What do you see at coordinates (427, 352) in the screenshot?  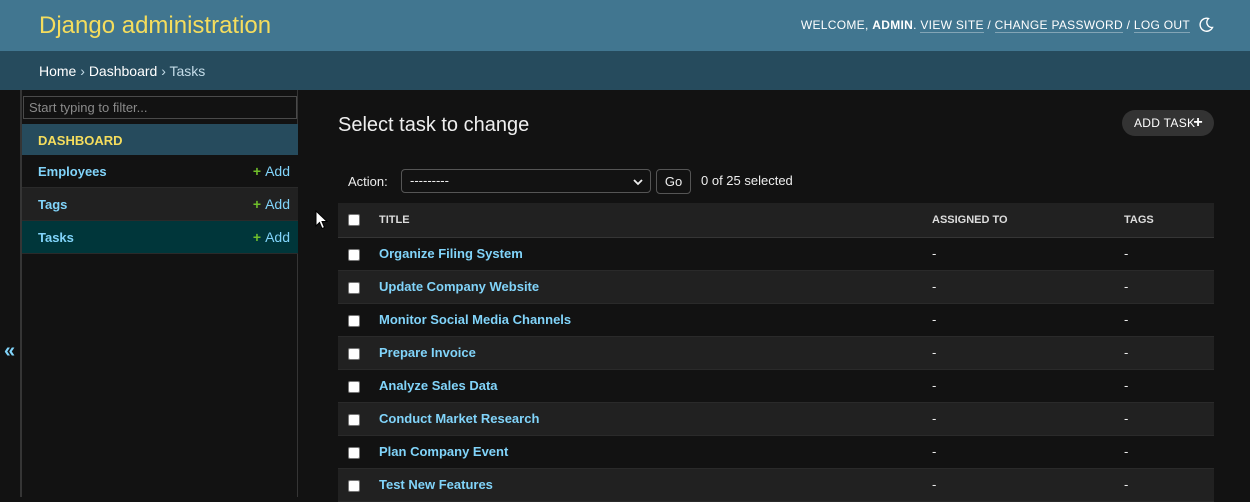 I see `task-title-link: Prepare Invoice` at bounding box center [427, 352].